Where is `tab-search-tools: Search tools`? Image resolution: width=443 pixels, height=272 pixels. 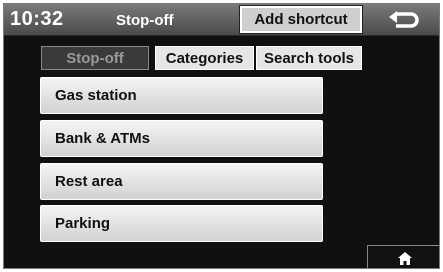 tab-search-tools: Search tools is located at coordinates (309, 58).